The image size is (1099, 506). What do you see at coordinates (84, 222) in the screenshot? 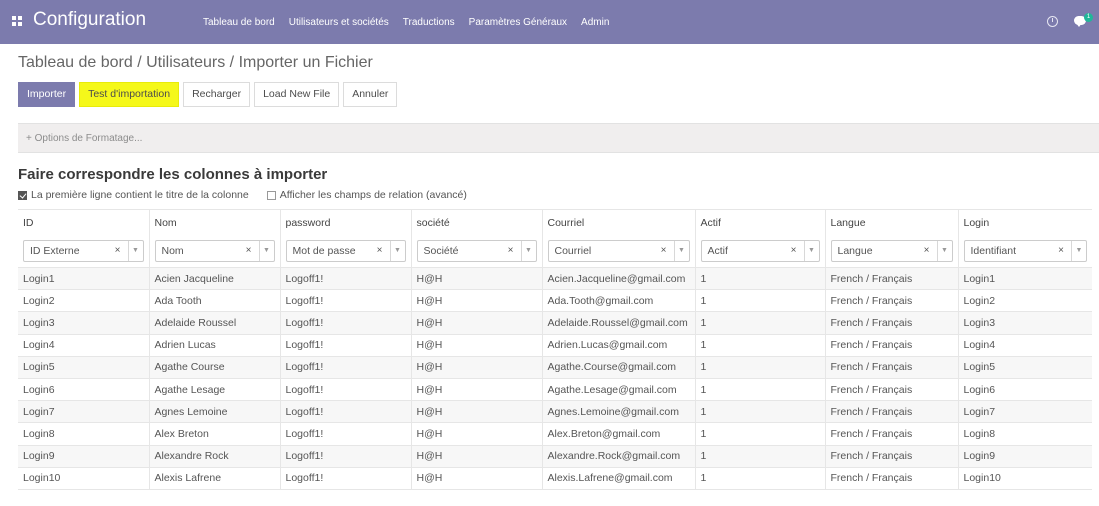
I see `column-header: ID` at bounding box center [84, 222].